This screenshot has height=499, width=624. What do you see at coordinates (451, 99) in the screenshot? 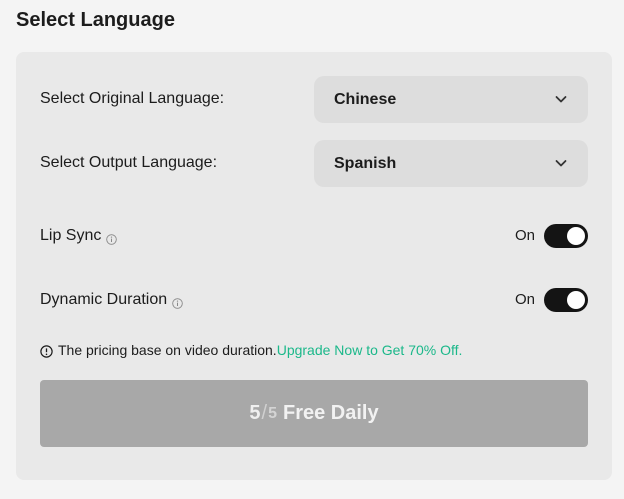
I see `original-language-select: Chinese` at bounding box center [451, 99].